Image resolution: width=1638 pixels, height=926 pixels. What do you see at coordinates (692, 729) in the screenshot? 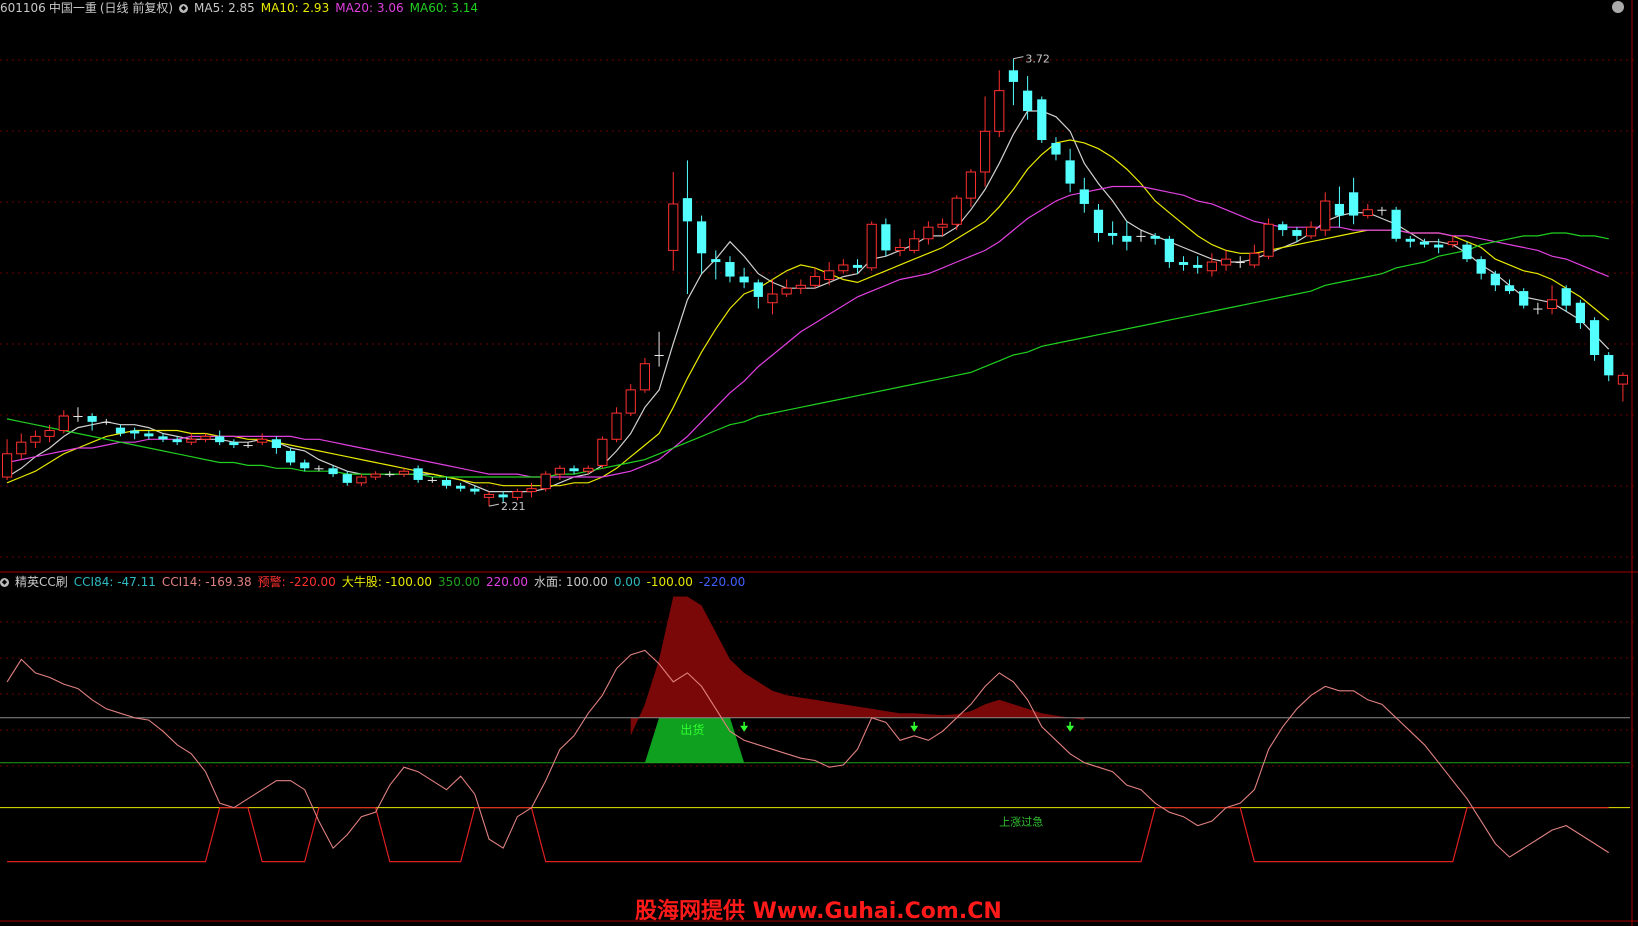
I see `sell-label: 出货` at bounding box center [692, 729].